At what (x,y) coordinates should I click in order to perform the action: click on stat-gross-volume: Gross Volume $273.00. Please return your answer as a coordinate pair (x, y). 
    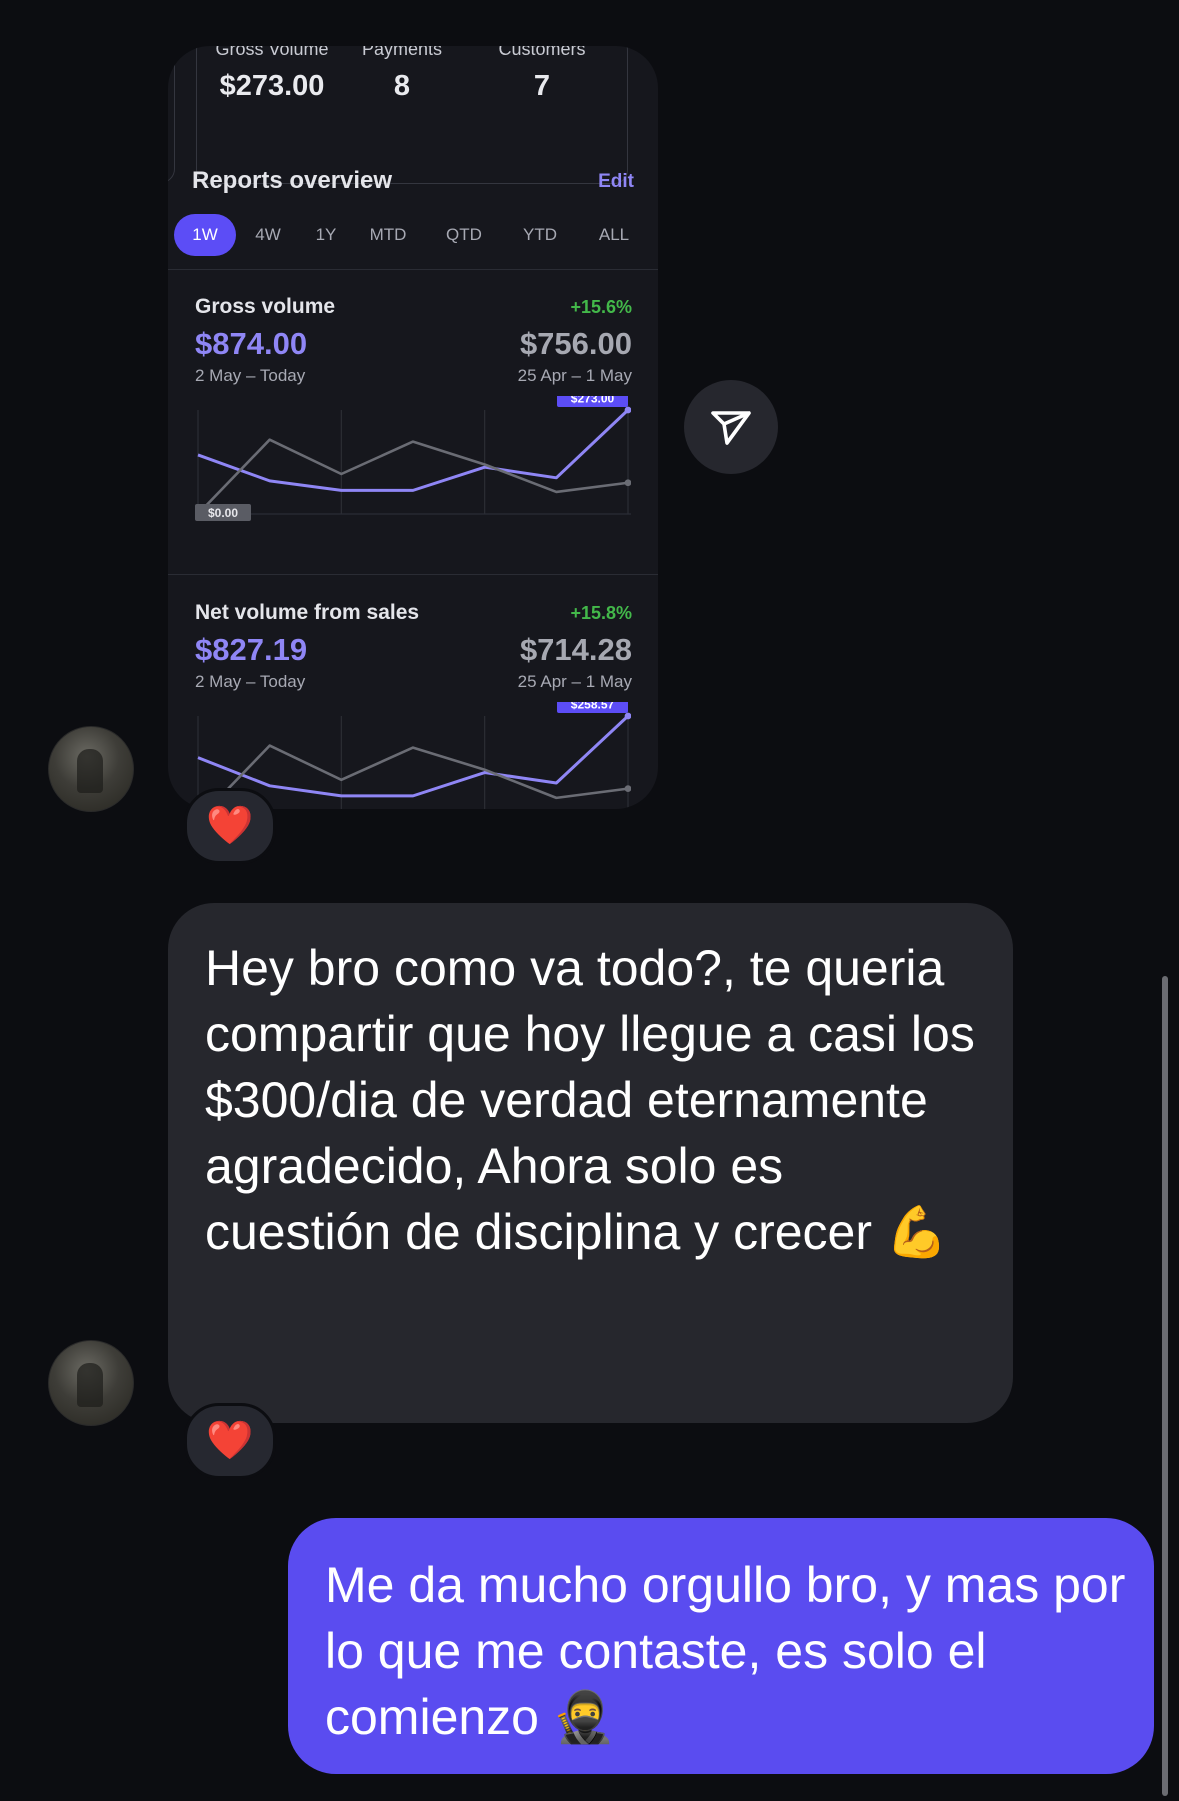
    Looking at the image, I should click on (272, 74).